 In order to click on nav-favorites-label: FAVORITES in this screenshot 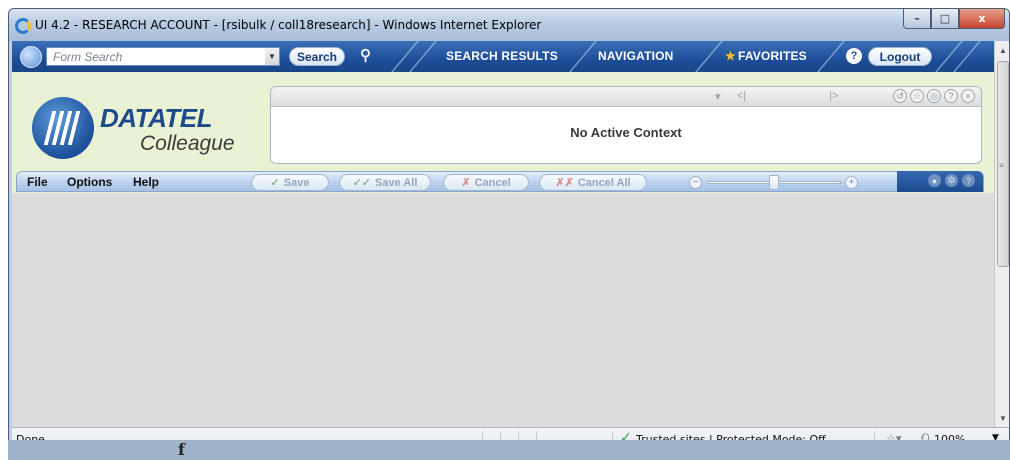, I will do `click(772, 56)`.